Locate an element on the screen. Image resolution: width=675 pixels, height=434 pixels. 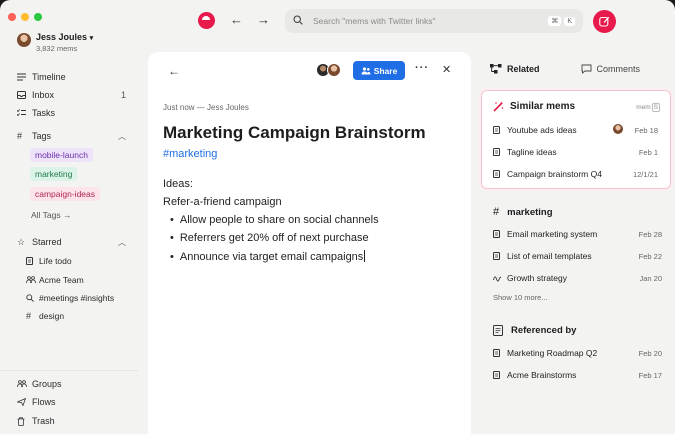
user-menu: Jess Joules ▾ 3,832 mems is located at coordinates (55, 42).